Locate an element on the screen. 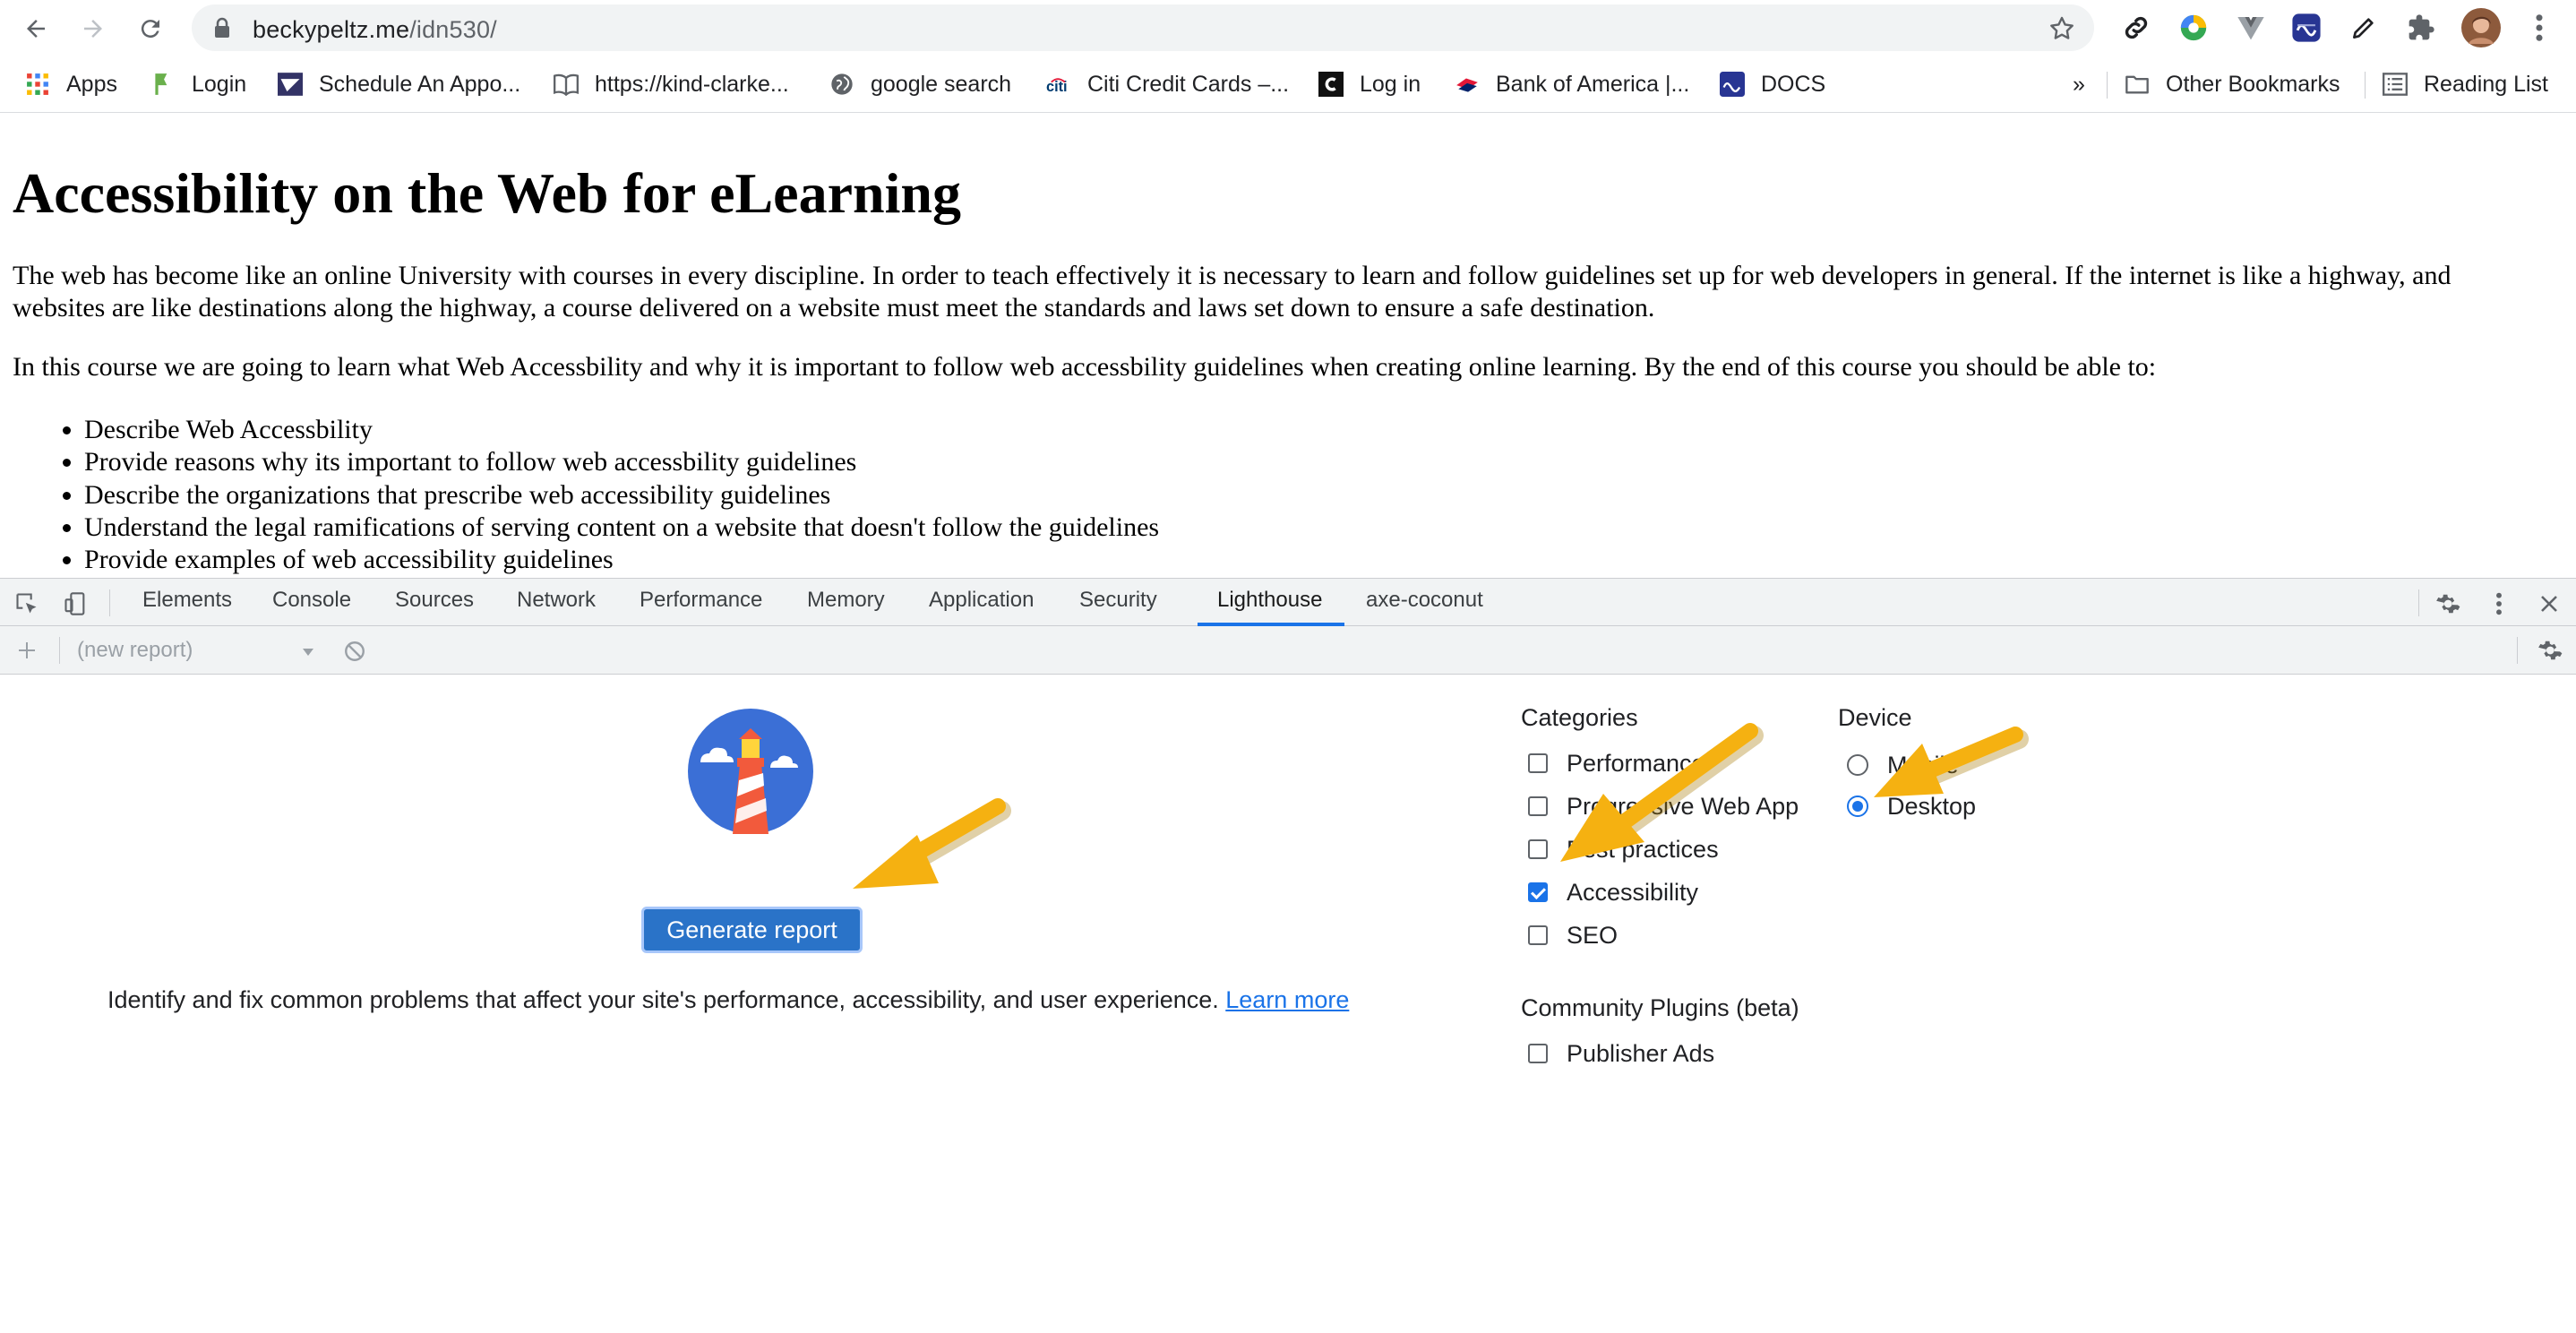 The width and height of the screenshot is (2576, 1333). forward-arrow-icon is located at coordinates (93, 29).